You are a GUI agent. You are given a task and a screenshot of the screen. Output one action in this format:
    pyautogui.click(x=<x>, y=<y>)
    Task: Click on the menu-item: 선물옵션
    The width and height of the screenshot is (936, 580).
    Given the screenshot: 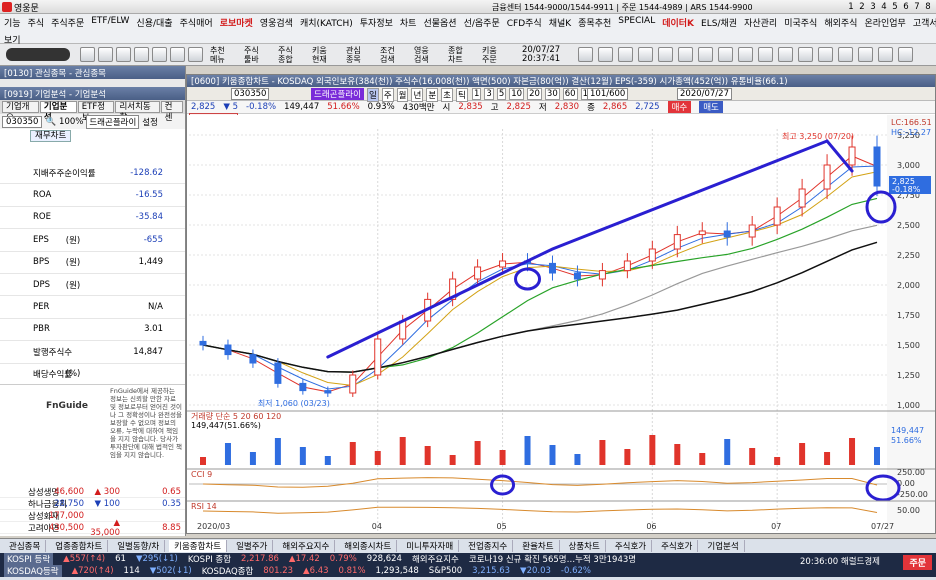 What is the action you would take?
    pyautogui.click(x=439, y=22)
    